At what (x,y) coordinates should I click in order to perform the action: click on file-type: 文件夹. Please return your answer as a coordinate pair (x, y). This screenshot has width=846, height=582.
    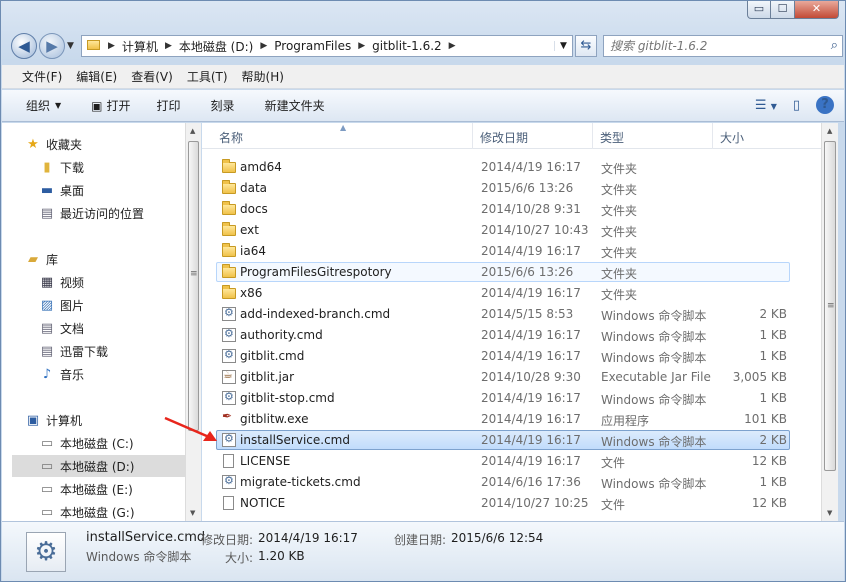
    Looking at the image, I should click on (619, 274).